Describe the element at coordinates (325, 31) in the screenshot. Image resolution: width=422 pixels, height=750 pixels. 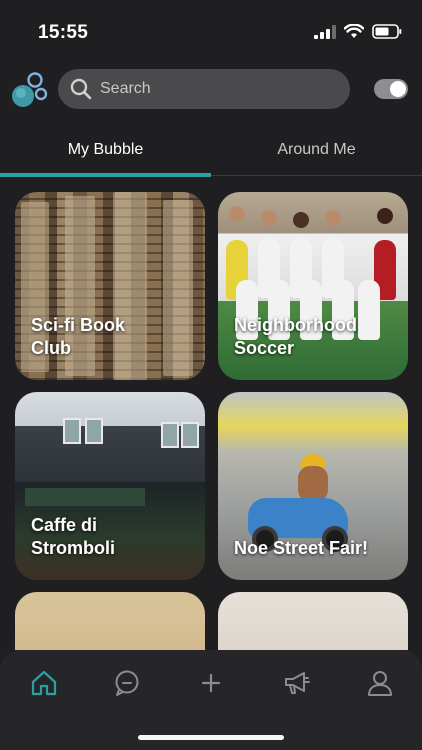
I see `cellular-signal-icon` at that location.